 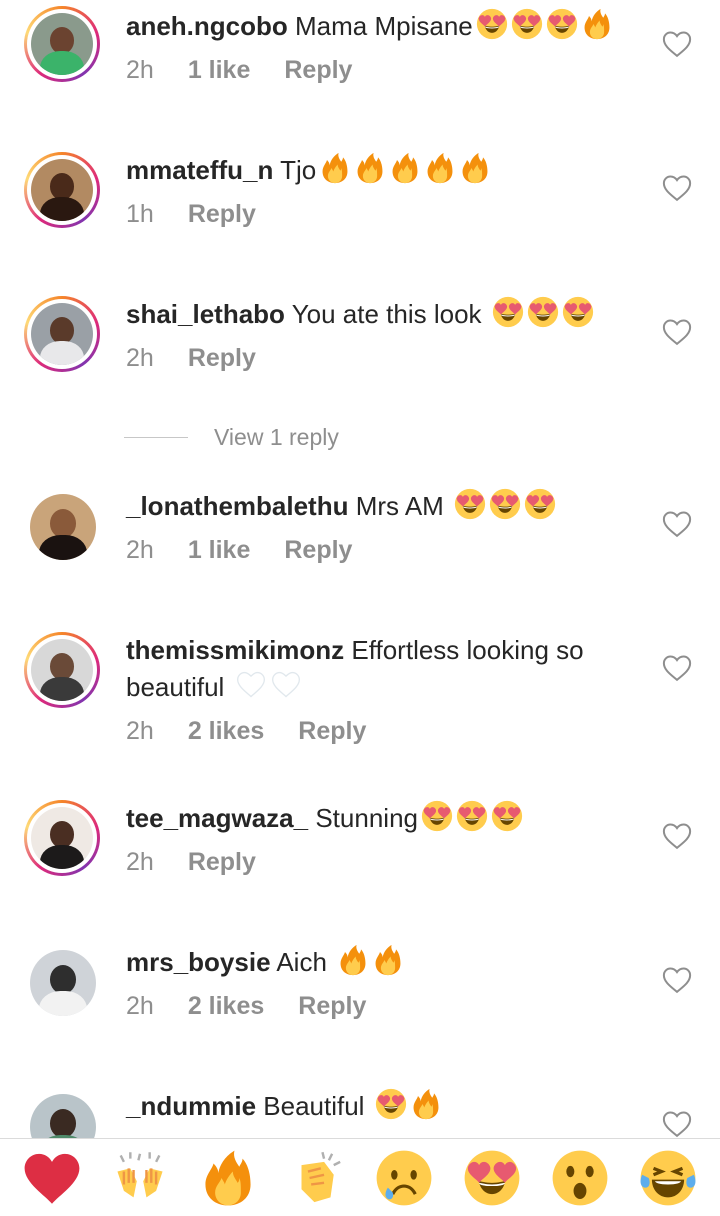 What do you see at coordinates (384, 26) in the screenshot?
I see `comment-body: Mama Mpisane` at bounding box center [384, 26].